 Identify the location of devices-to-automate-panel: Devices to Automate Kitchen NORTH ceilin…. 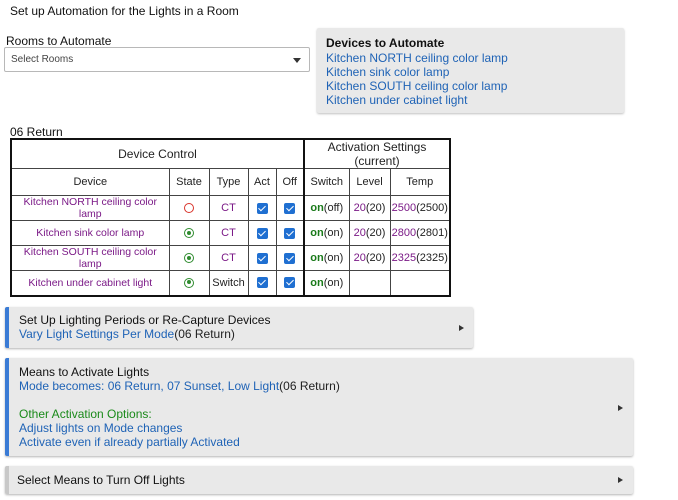
(470, 70).